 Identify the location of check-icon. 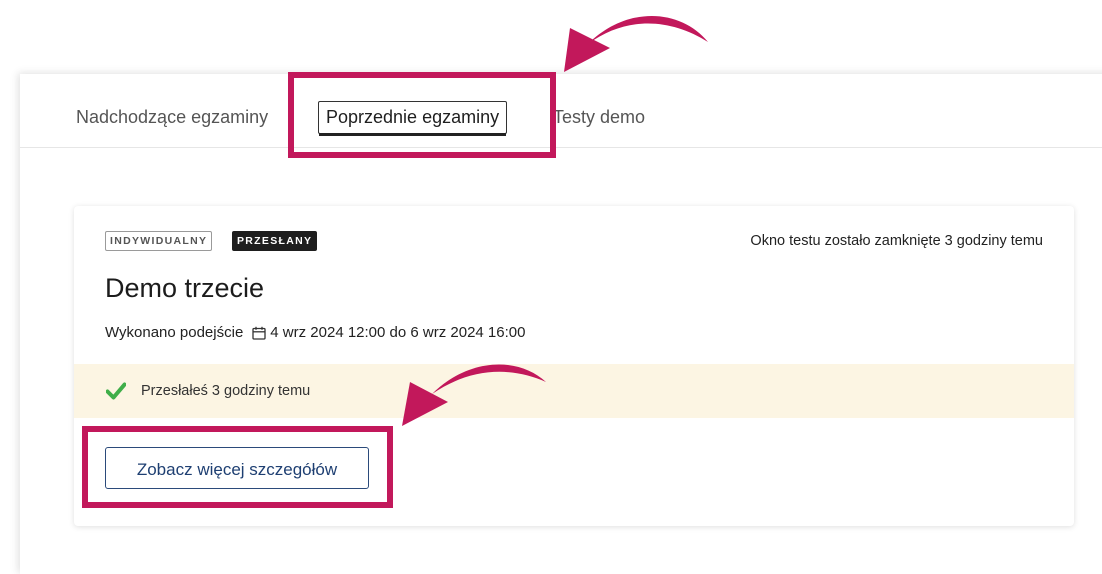
(116, 391).